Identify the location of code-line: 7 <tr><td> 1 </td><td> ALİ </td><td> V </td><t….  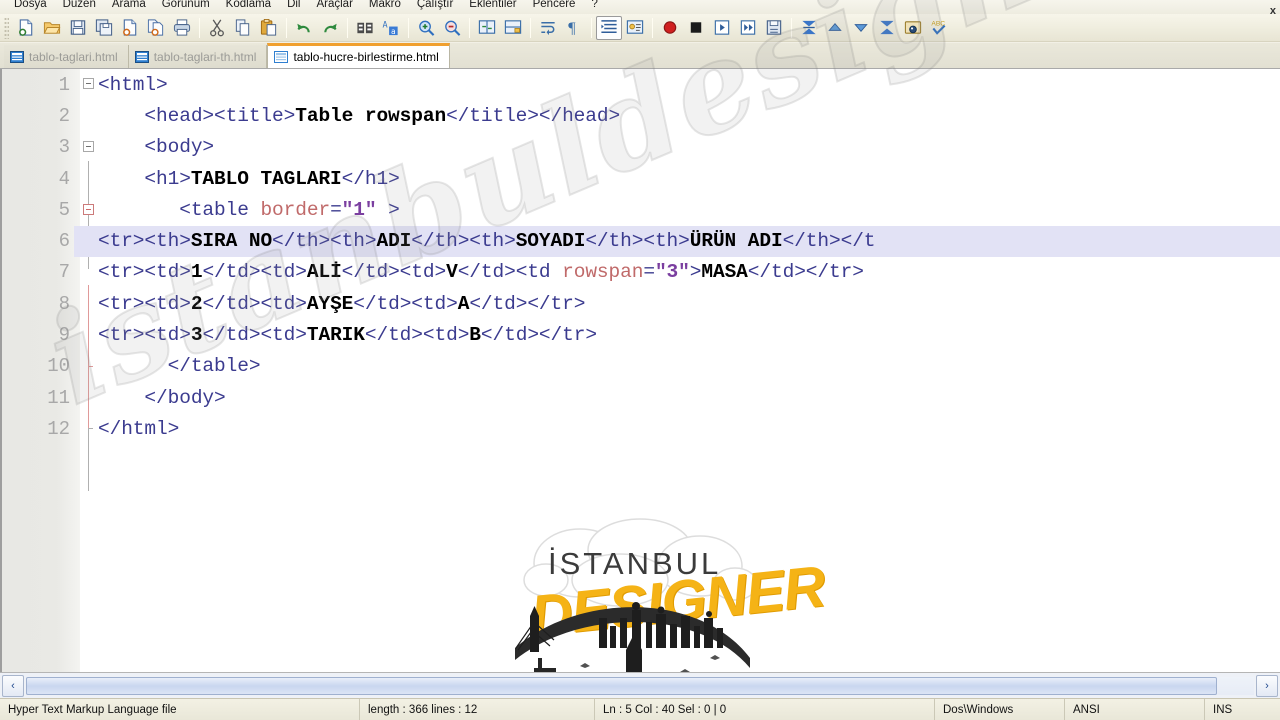
(641, 272).